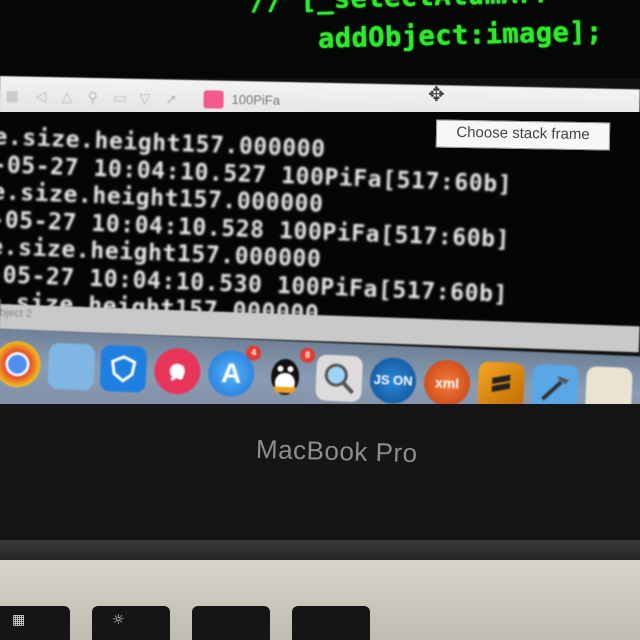  What do you see at coordinates (118, 620) in the screenshot?
I see `brightness-icon: ☼` at bounding box center [118, 620].